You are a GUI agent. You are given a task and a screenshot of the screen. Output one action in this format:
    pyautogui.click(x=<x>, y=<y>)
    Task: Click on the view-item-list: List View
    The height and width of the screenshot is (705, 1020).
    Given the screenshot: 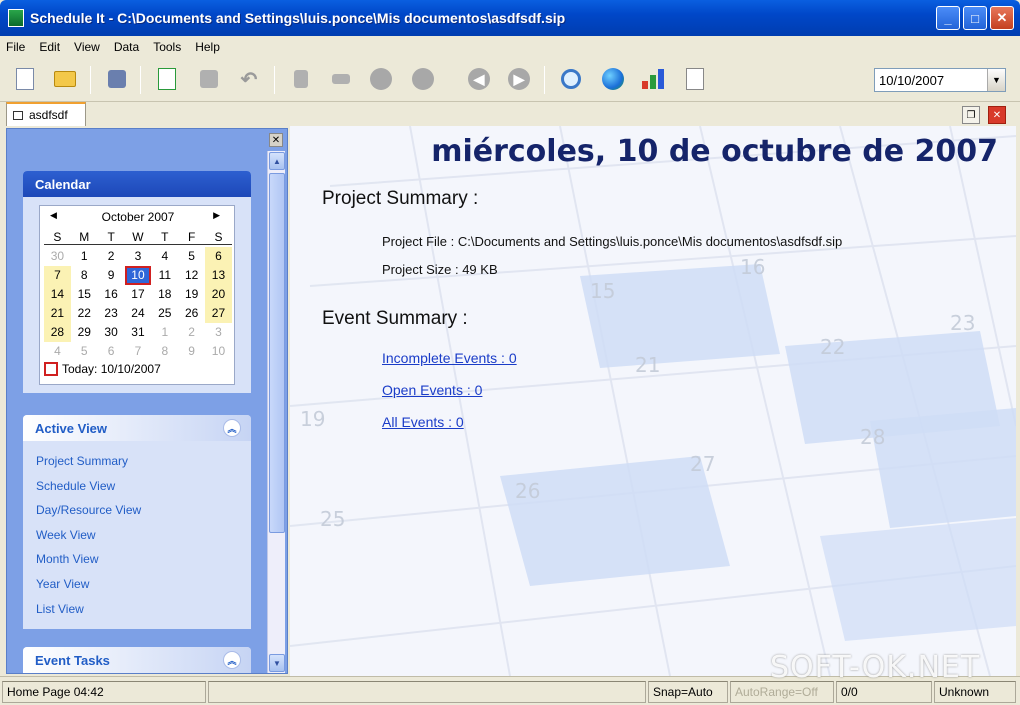 What is the action you would take?
    pyautogui.click(x=143, y=609)
    